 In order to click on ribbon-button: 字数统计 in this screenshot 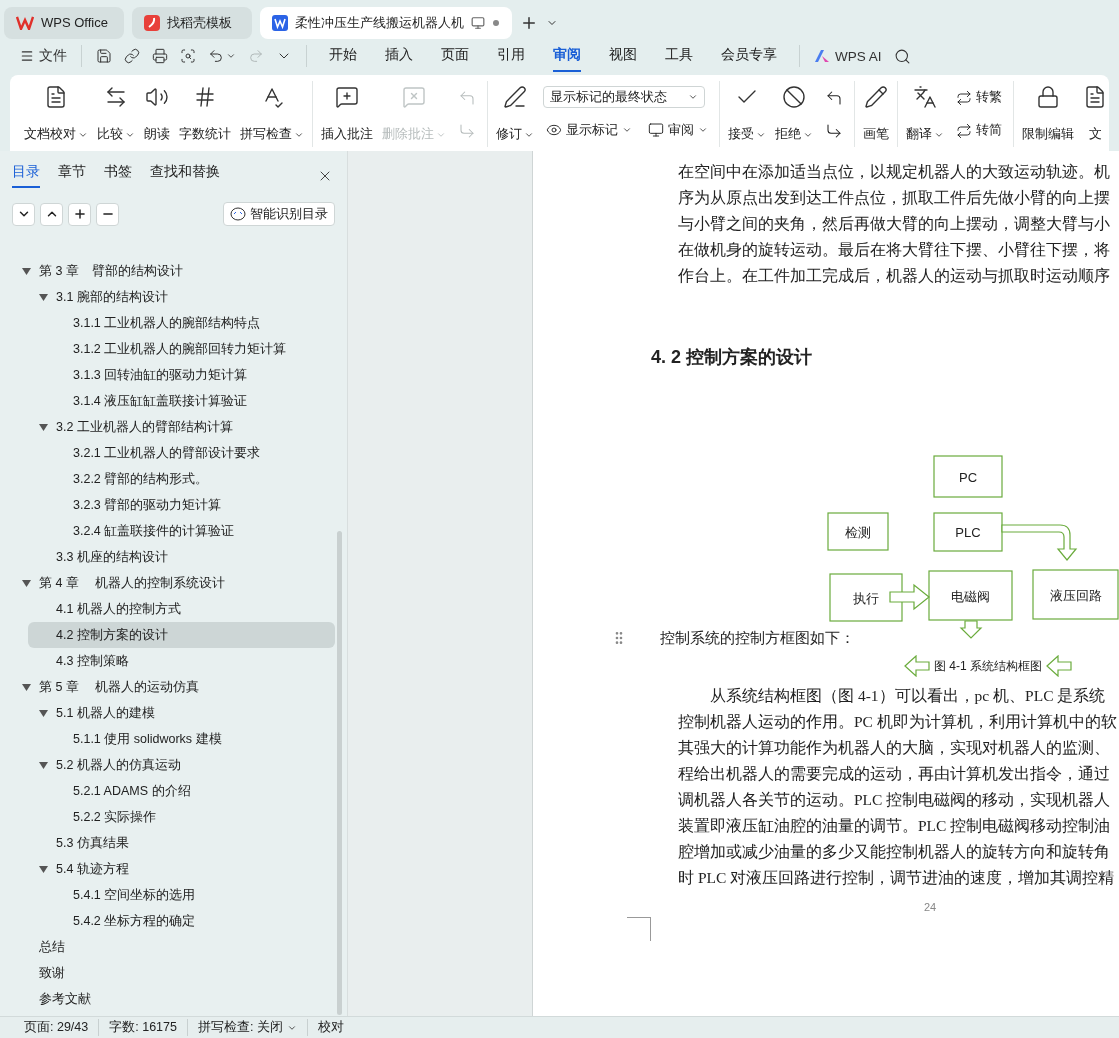, I will do `click(205, 114)`.